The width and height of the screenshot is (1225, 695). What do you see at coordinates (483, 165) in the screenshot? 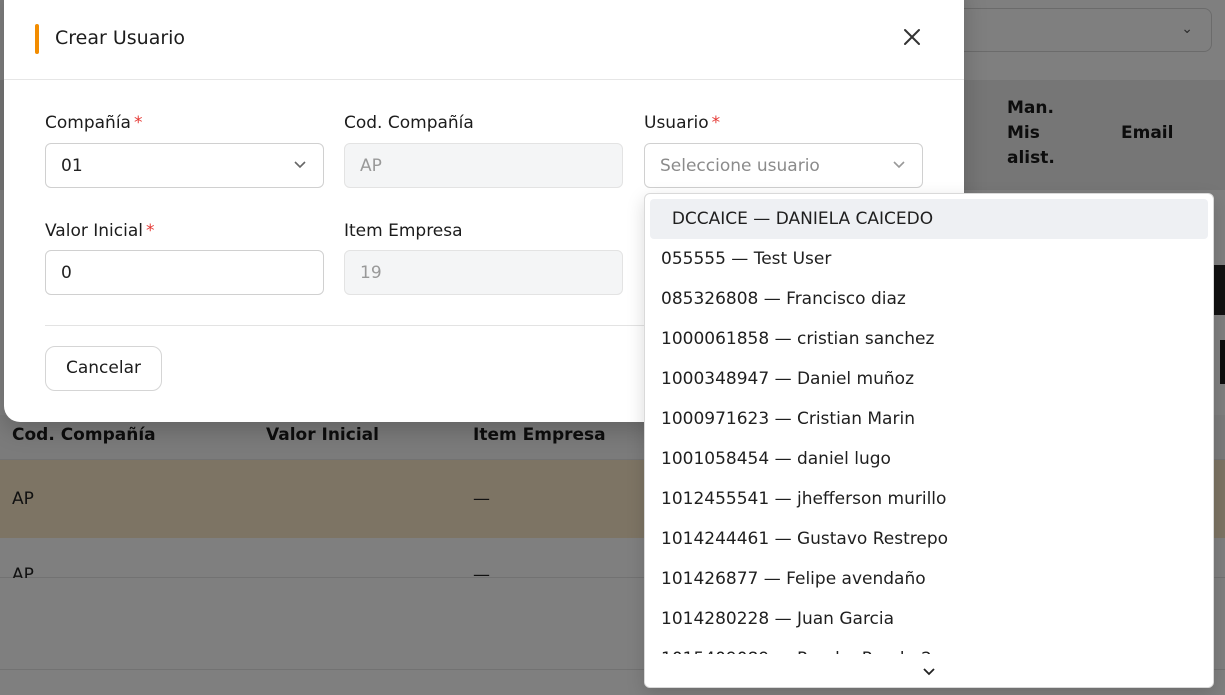
I see `cod-compania-field: AP` at bounding box center [483, 165].